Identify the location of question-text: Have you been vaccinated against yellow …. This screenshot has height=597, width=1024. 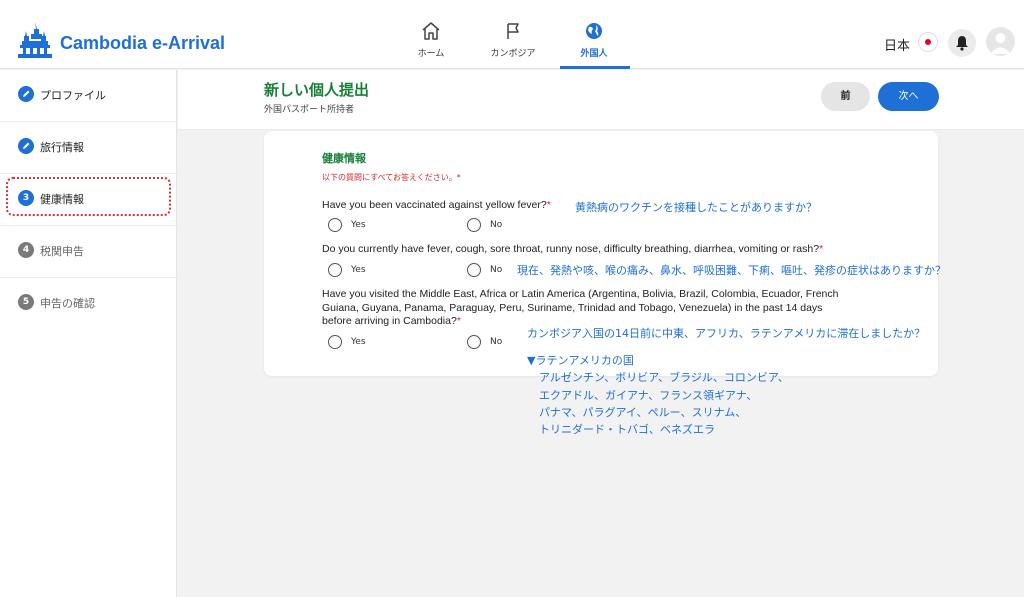
(434, 205).